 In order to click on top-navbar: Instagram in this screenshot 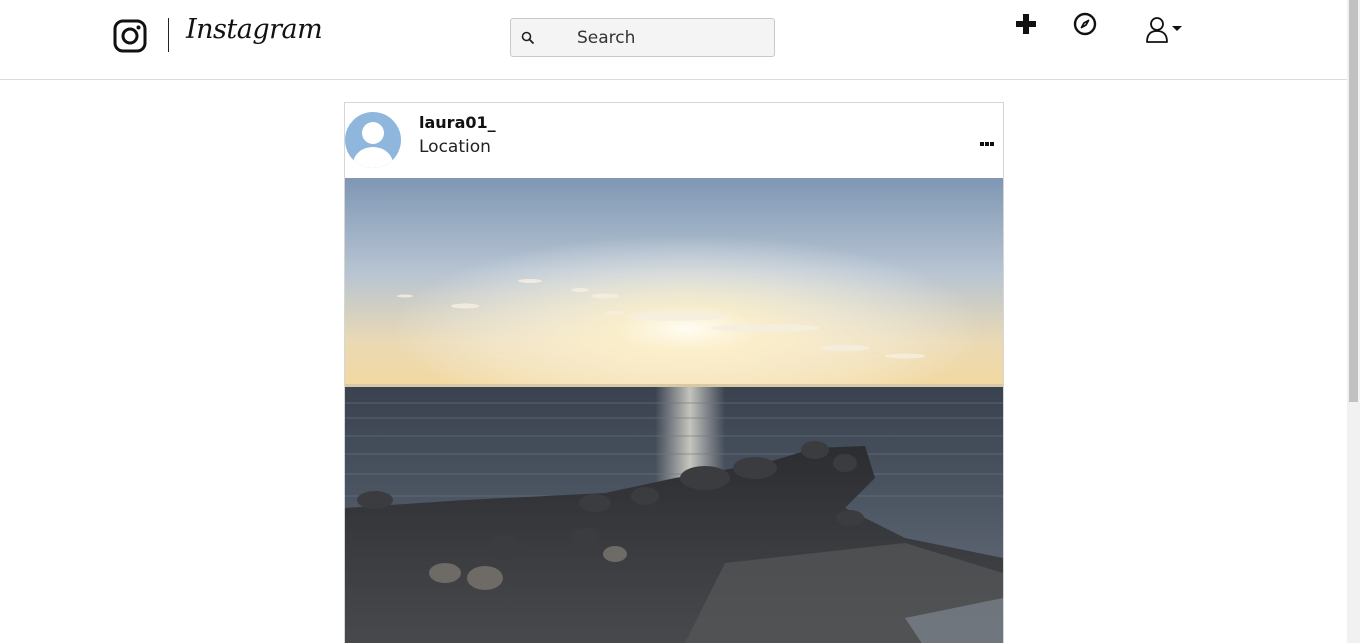, I will do `click(673, 40)`.